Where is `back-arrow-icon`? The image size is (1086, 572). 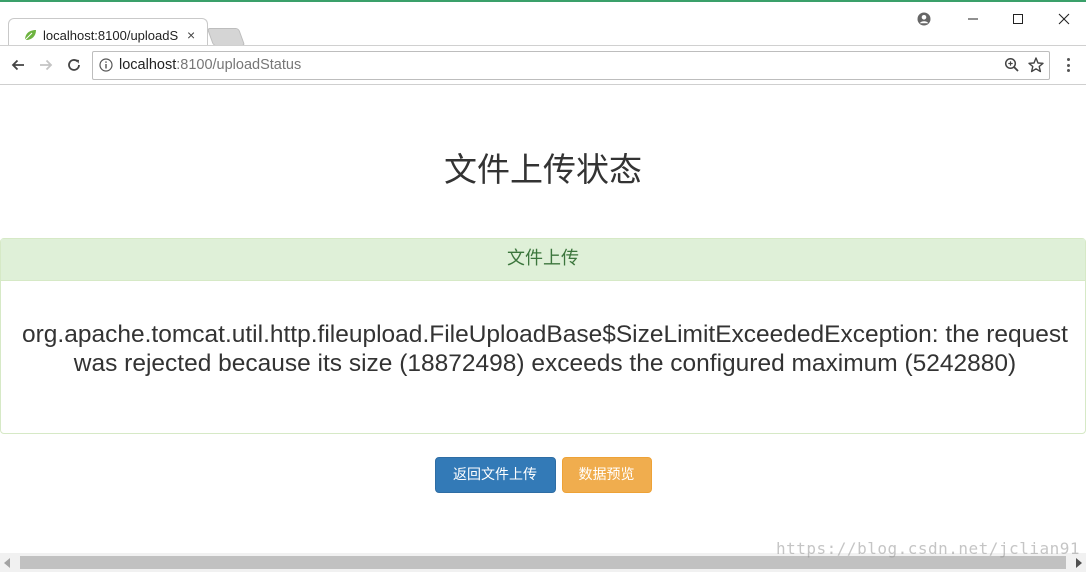
back-arrow-icon is located at coordinates (18, 65).